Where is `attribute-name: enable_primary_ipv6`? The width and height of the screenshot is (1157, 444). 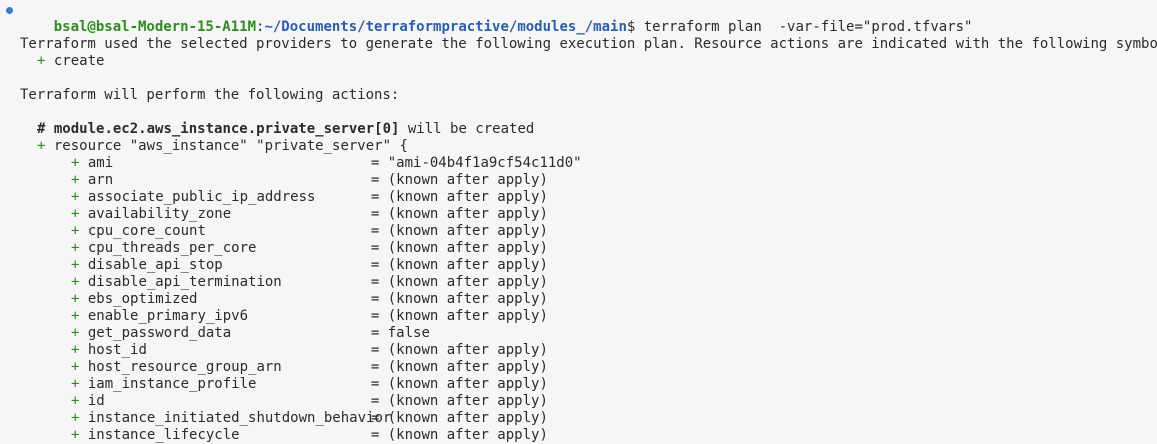 attribute-name: enable_primary_ipv6 is located at coordinates (168, 316).